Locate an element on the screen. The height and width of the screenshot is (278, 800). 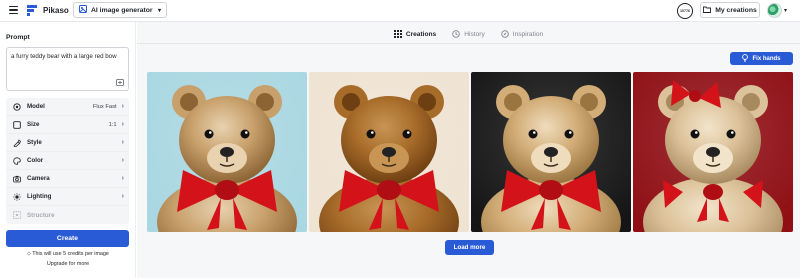
setting-camera: Camera › is located at coordinates (67, 179).